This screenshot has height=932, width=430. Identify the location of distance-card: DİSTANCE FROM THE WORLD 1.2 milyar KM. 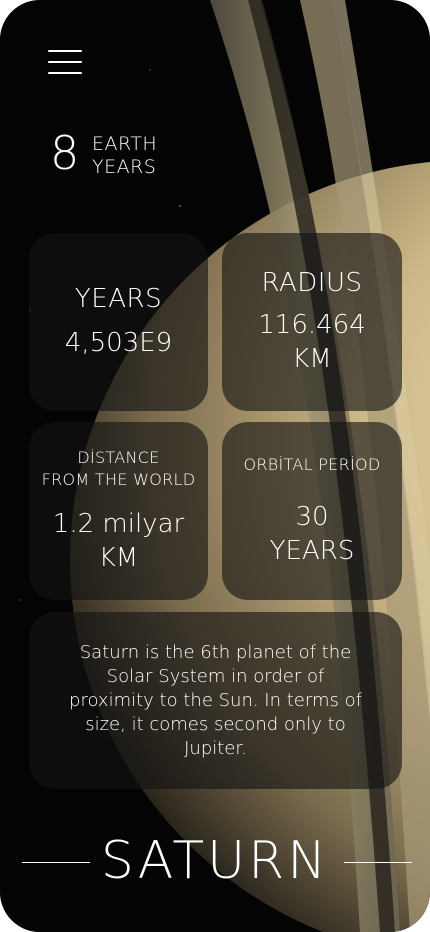
(118, 511).